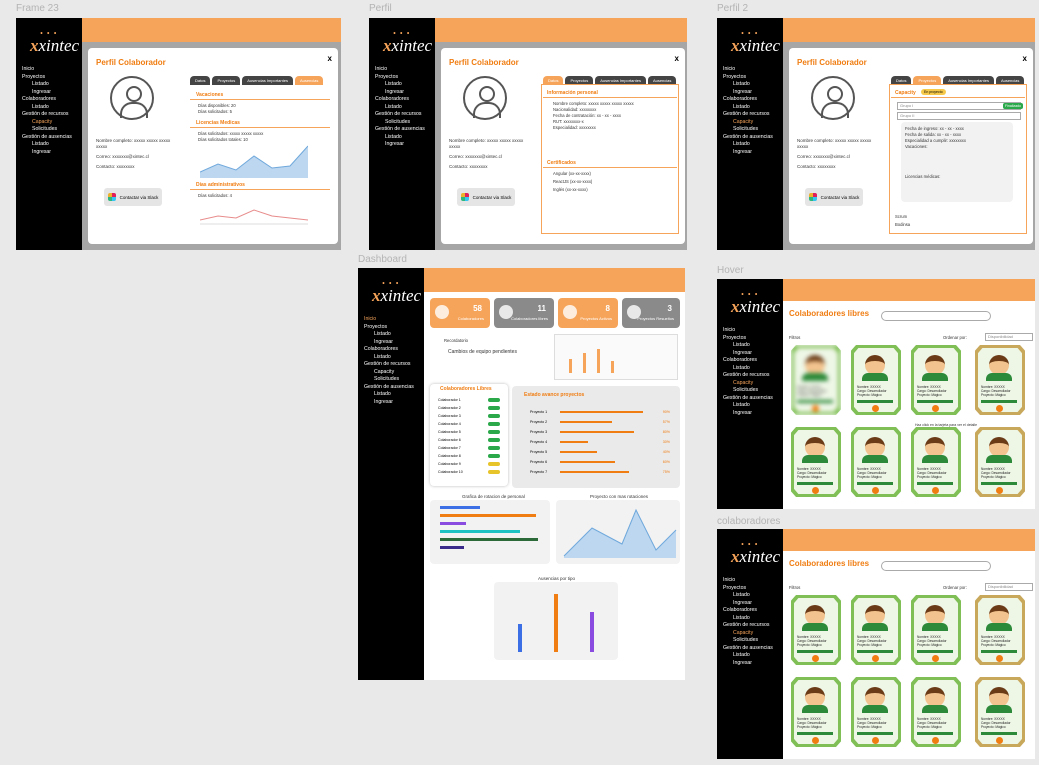  What do you see at coordinates (267, 80) in the screenshot?
I see `tab-ausencias-importantes: Ausencias Importantes` at bounding box center [267, 80].